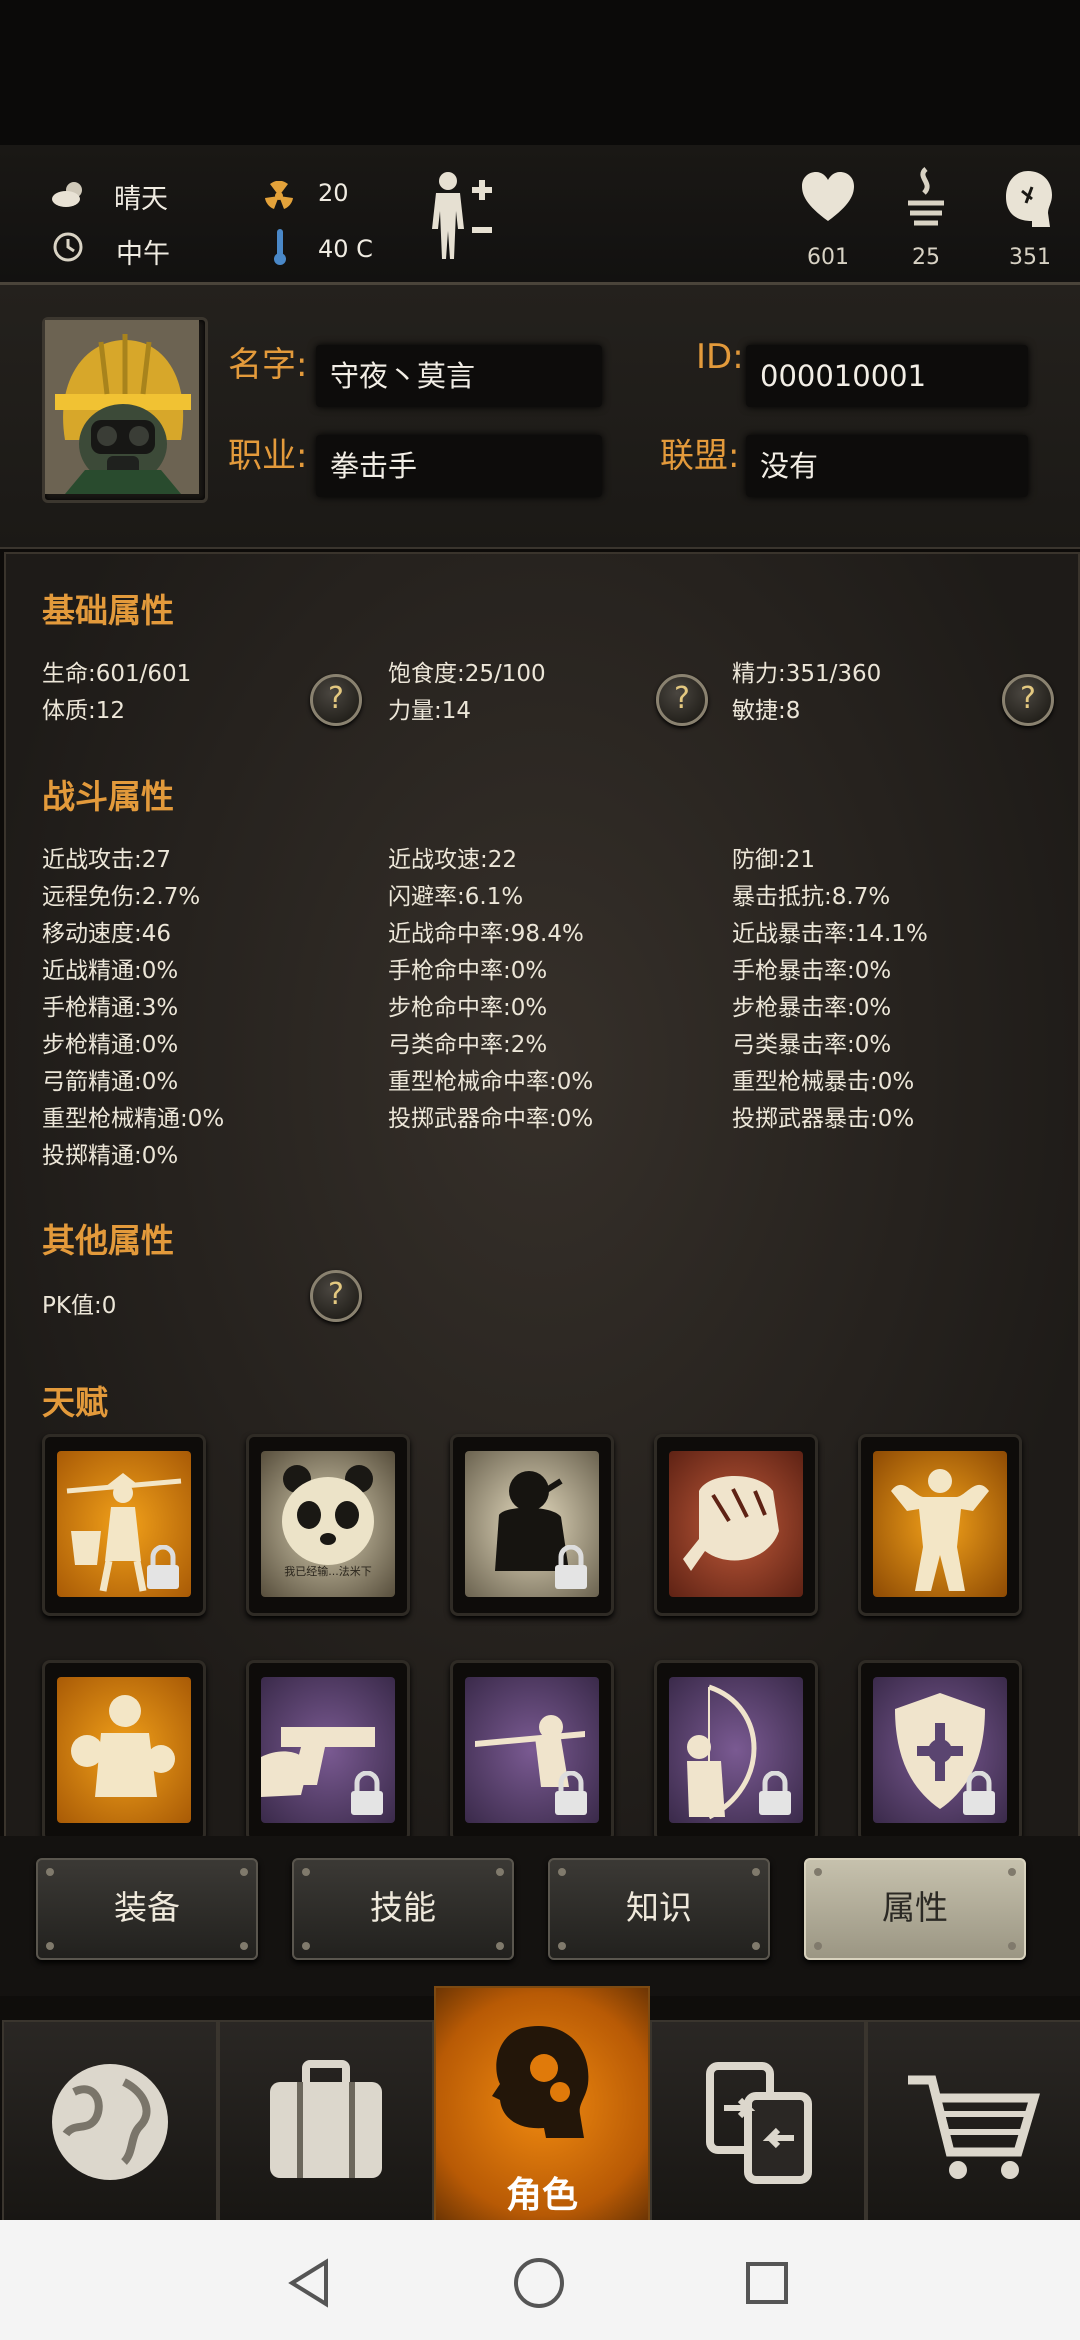  Describe the element at coordinates (84, 711) in the screenshot. I see `attr-item: 体质:12` at that location.